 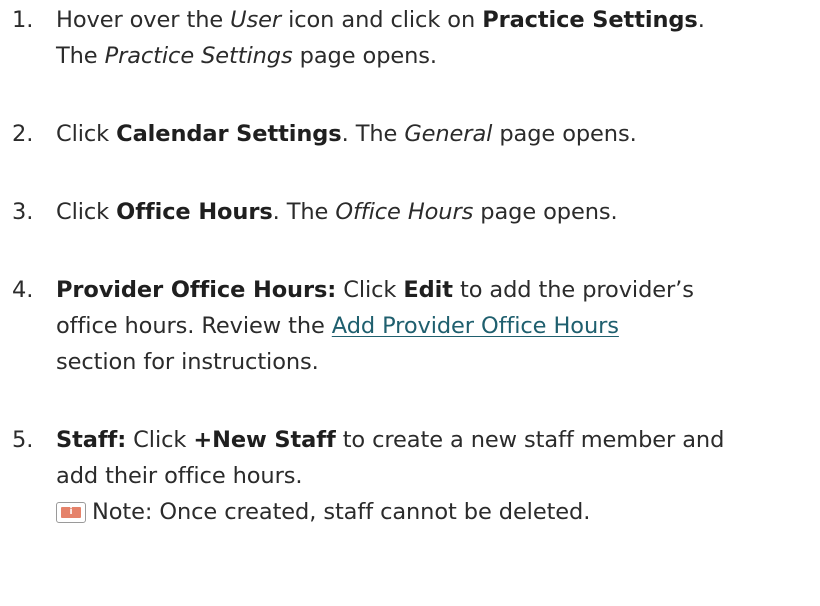 What do you see at coordinates (382, 20) in the screenshot?
I see `step-text: icon and click on` at bounding box center [382, 20].